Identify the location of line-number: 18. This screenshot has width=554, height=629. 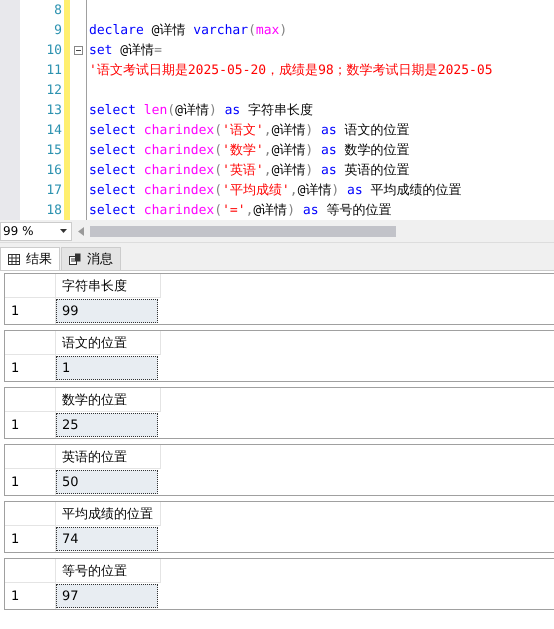
(53, 210).